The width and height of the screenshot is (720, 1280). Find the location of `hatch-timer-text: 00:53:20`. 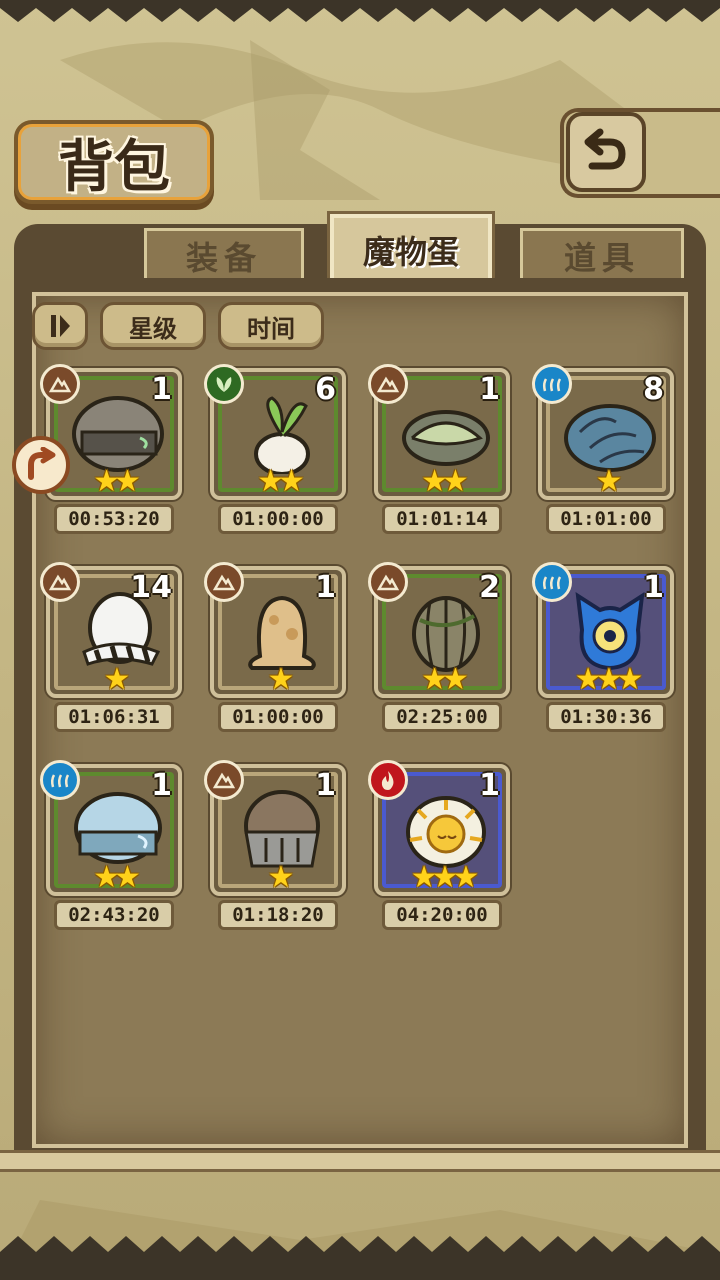

hatch-timer-text: 00:53:20 is located at coordinates (114, 519).